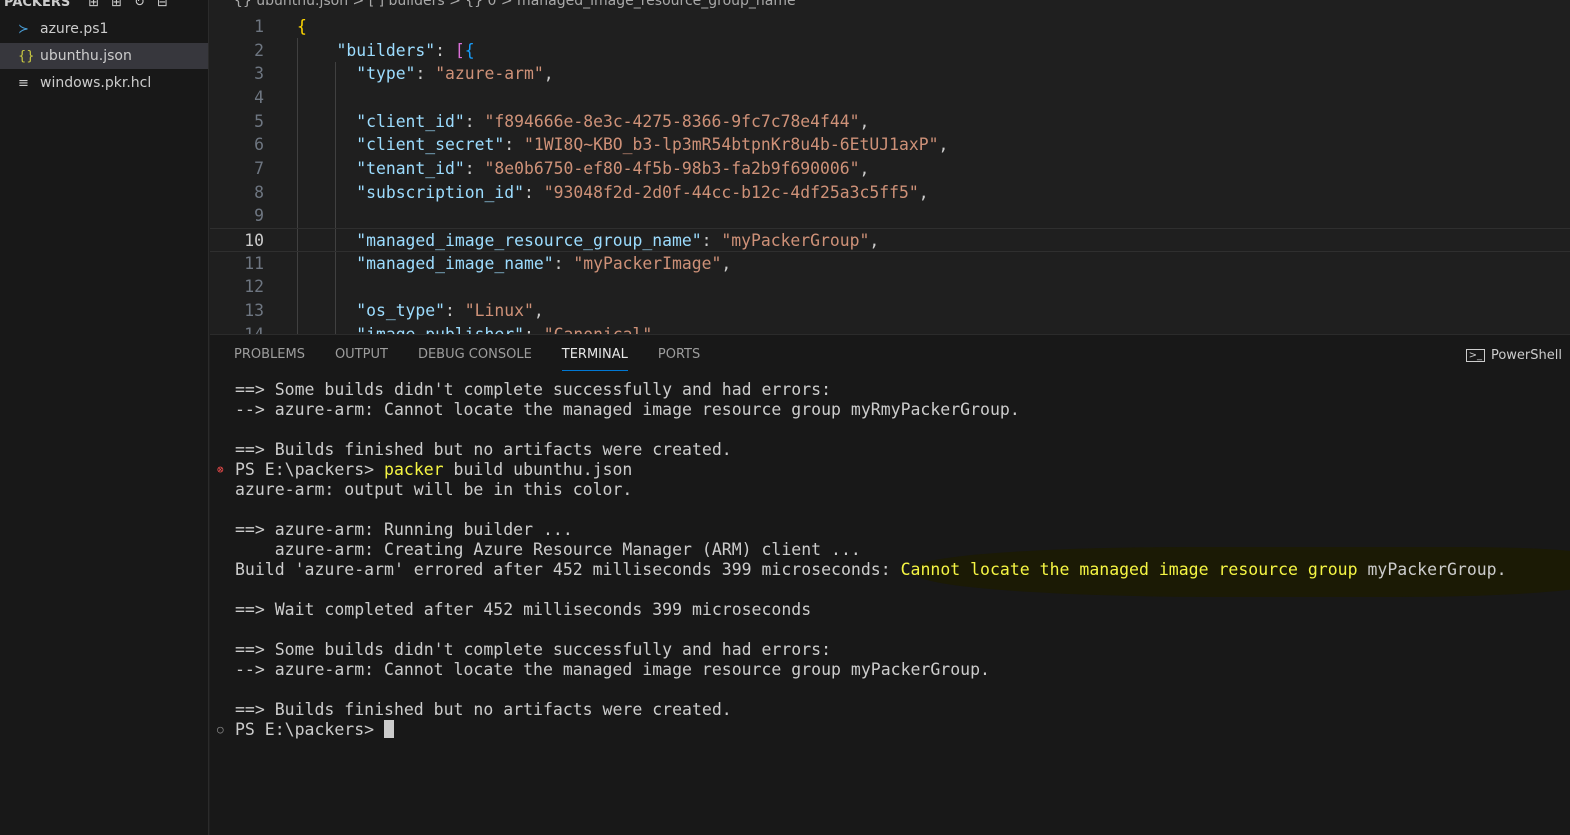 Image resolution: width=1570 pixels, height=835 pixels. Describe the element at coordinates (259, 50) in the screenshot. I see `line-number: 2` at that location.